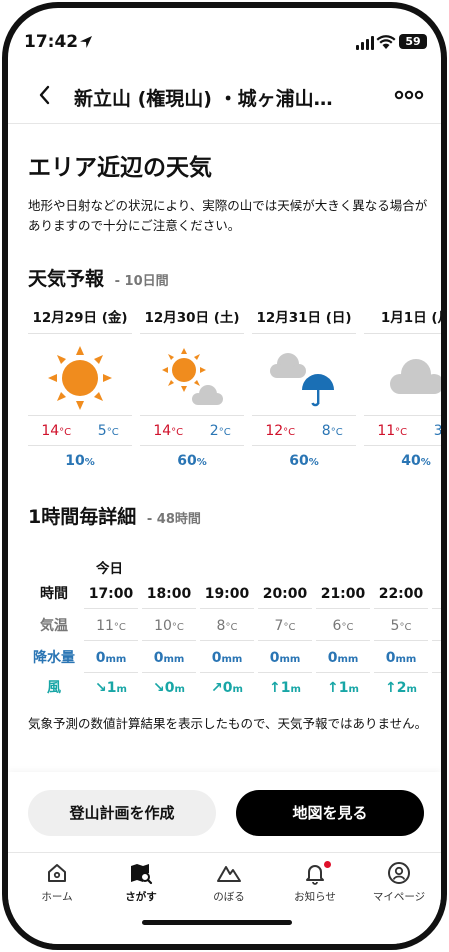 The height and width of the screenshot is (952, 449). What do you see at coordinates (122, 813) in the screenshot?
I see `create-climbing-plan-button: 登山計画を作成` at bounding box center [122, 813].